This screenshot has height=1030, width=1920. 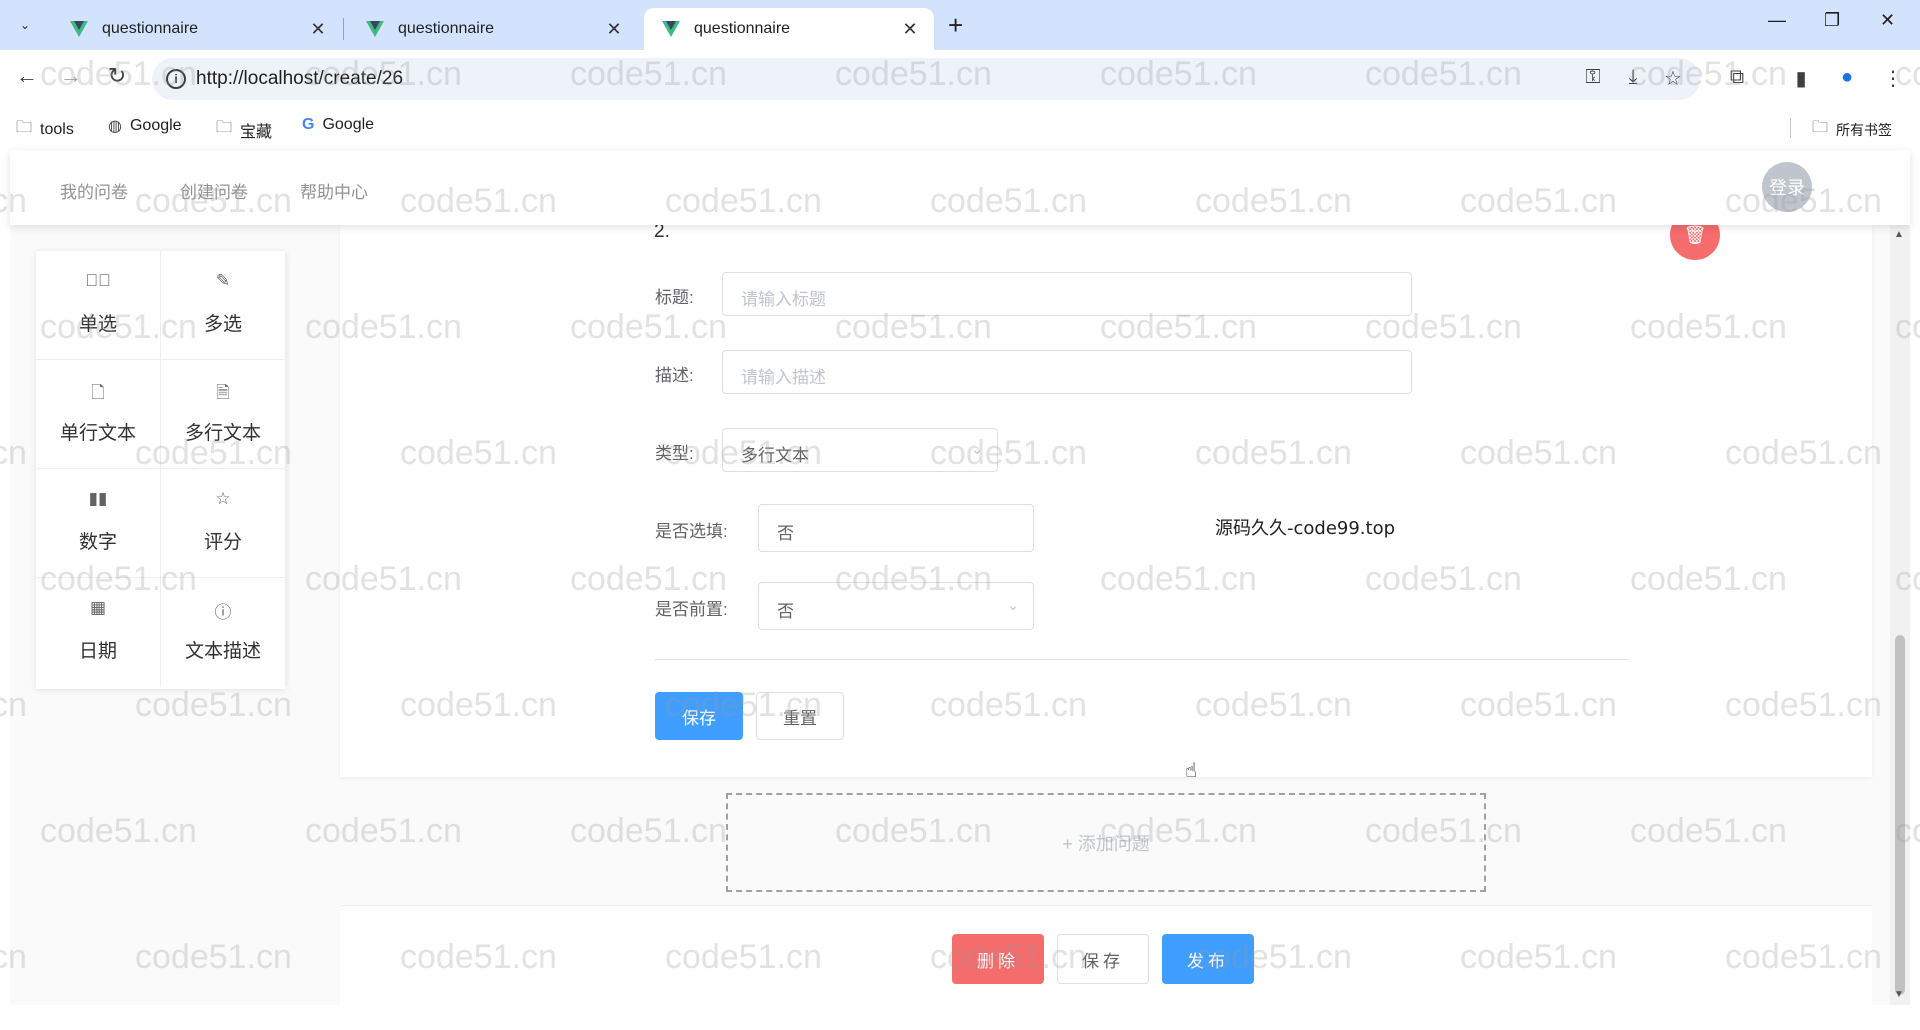 I want to click on globe-icon: ◍, so click(x=115, y=126).